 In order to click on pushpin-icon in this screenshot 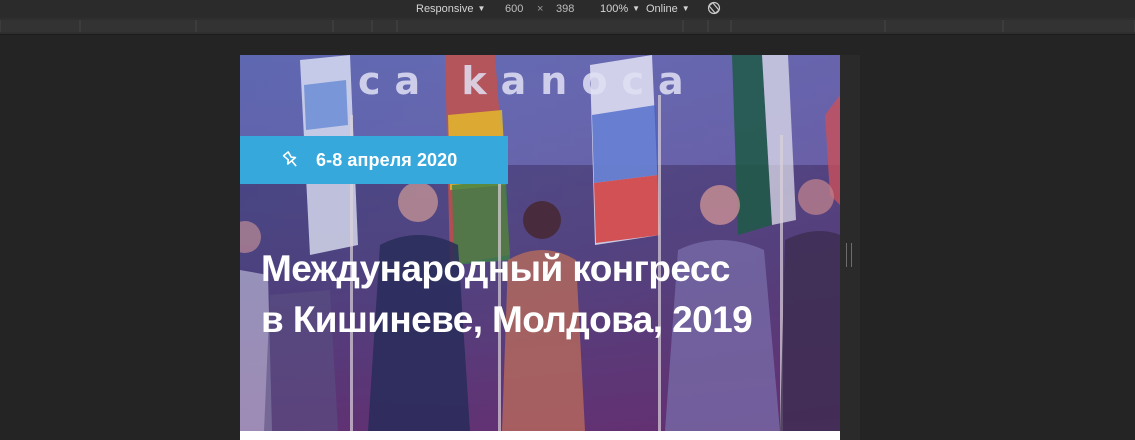, I will do `click(289, 159)`.